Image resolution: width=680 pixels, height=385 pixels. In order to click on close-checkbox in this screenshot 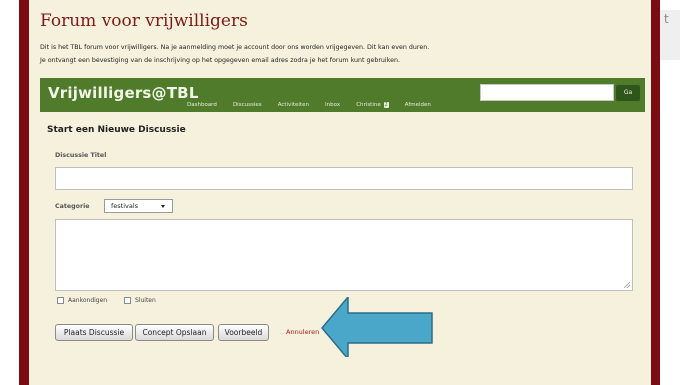, I will do `click(127, 300)`.